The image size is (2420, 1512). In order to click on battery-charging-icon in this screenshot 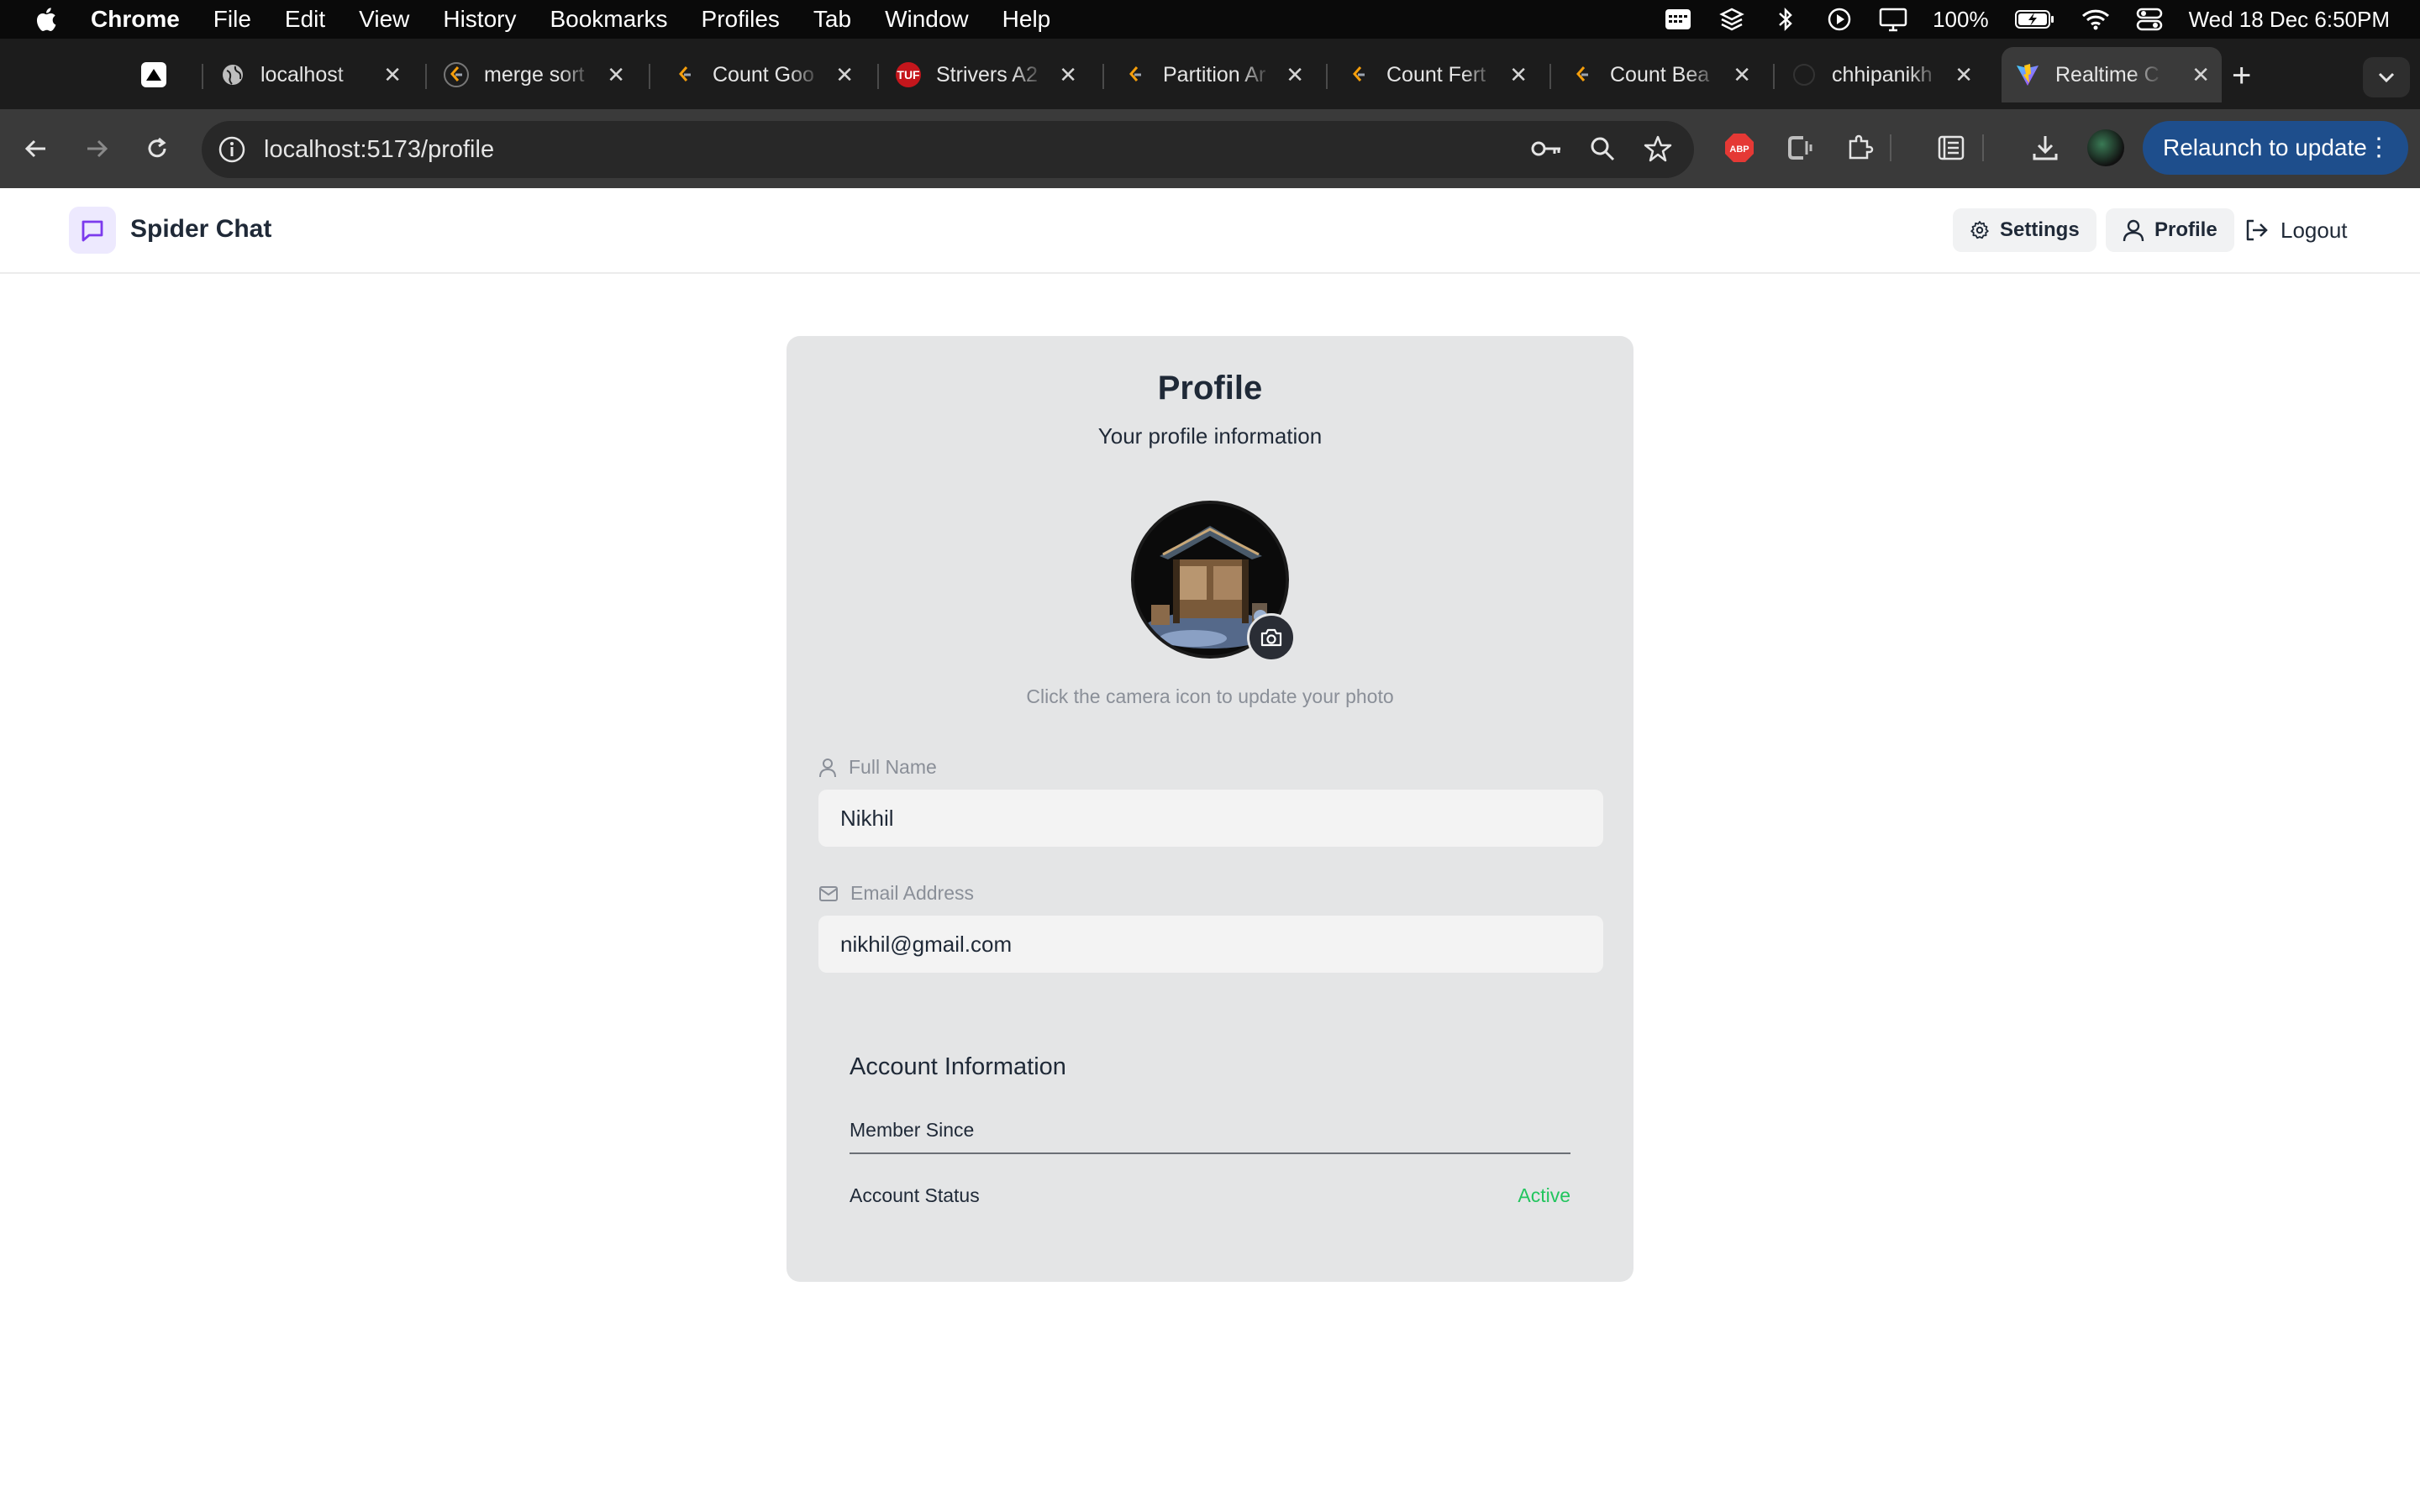, I will do `click(2035, 19)`.